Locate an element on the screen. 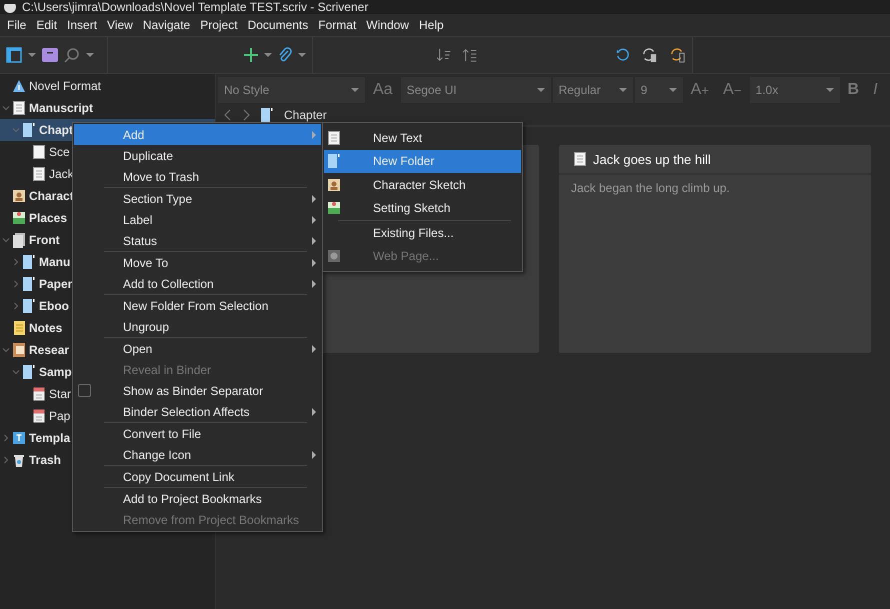  binder-item-label: Star is located at coordinates (60, 394).